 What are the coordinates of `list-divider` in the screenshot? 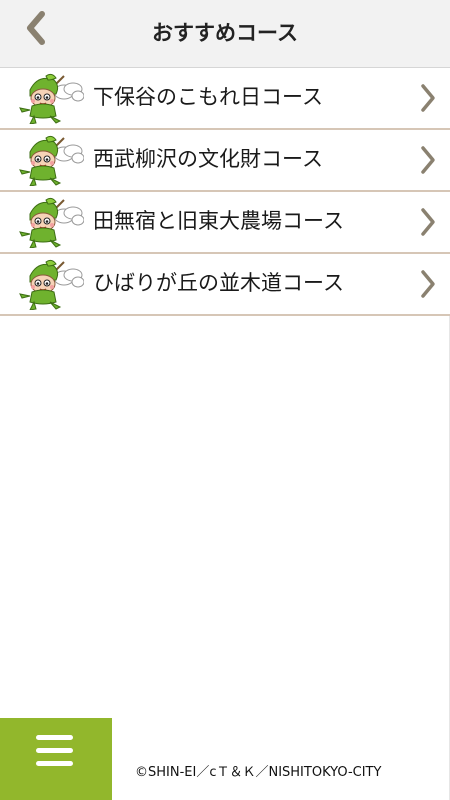 It's located at (225, 315).